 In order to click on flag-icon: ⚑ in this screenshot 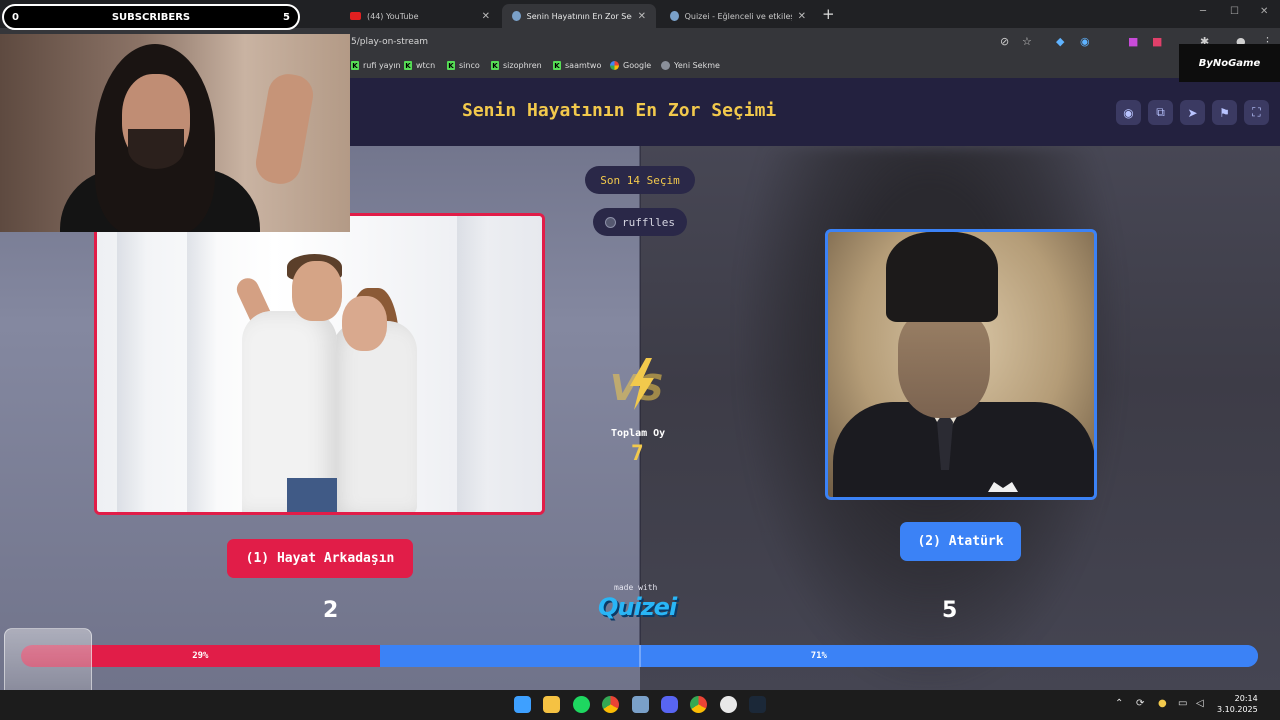, I will do `click(1224, 112)`.